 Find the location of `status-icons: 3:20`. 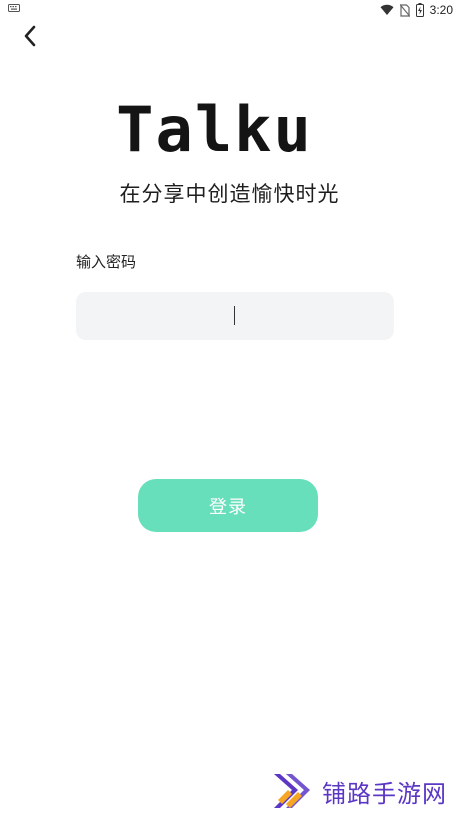

status-icons: 3:20 is located at coordinates (416, 10).